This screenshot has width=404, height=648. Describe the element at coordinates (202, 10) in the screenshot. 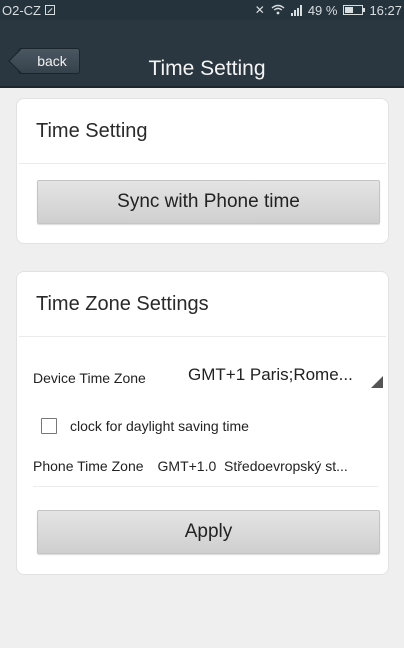

I see `status-bar: O2-CZ ✕ 49 % 16:27` at that location.